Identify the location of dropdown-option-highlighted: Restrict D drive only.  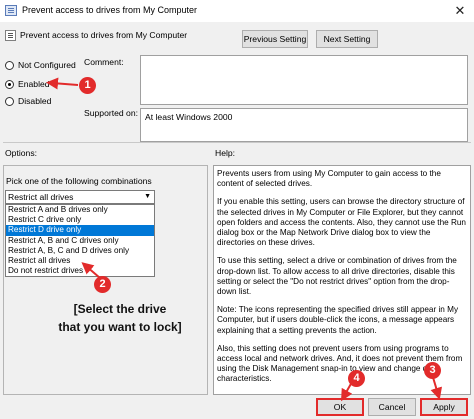
(80, 230).